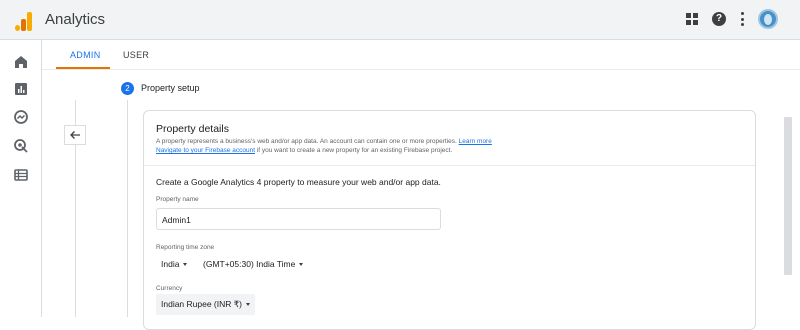 The image size is (800, 330). I want to click on top-icons: ?, so click(732, 19).